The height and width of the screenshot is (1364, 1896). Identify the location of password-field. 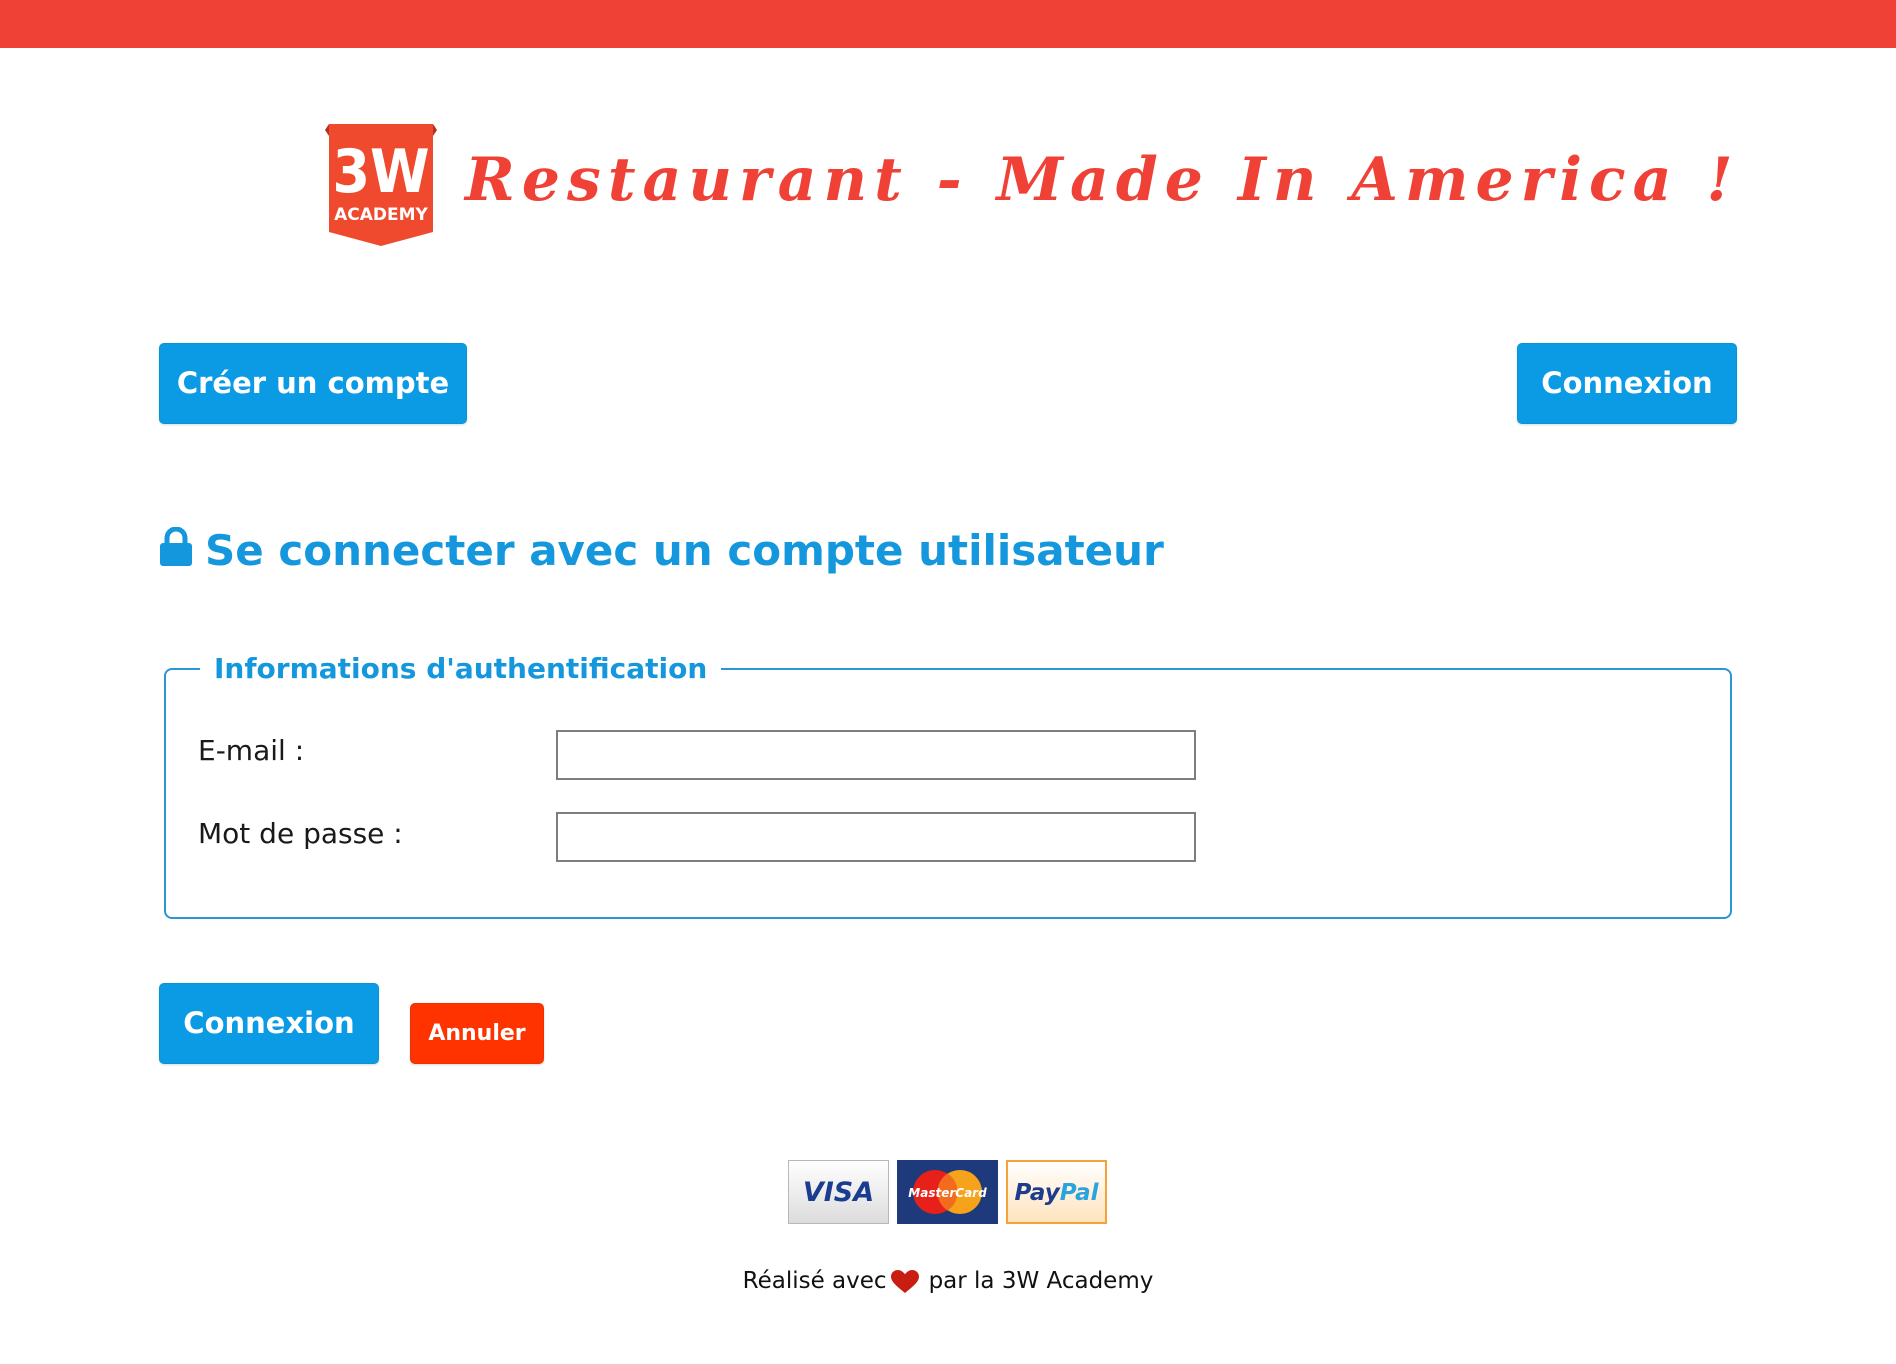
(876, 837).